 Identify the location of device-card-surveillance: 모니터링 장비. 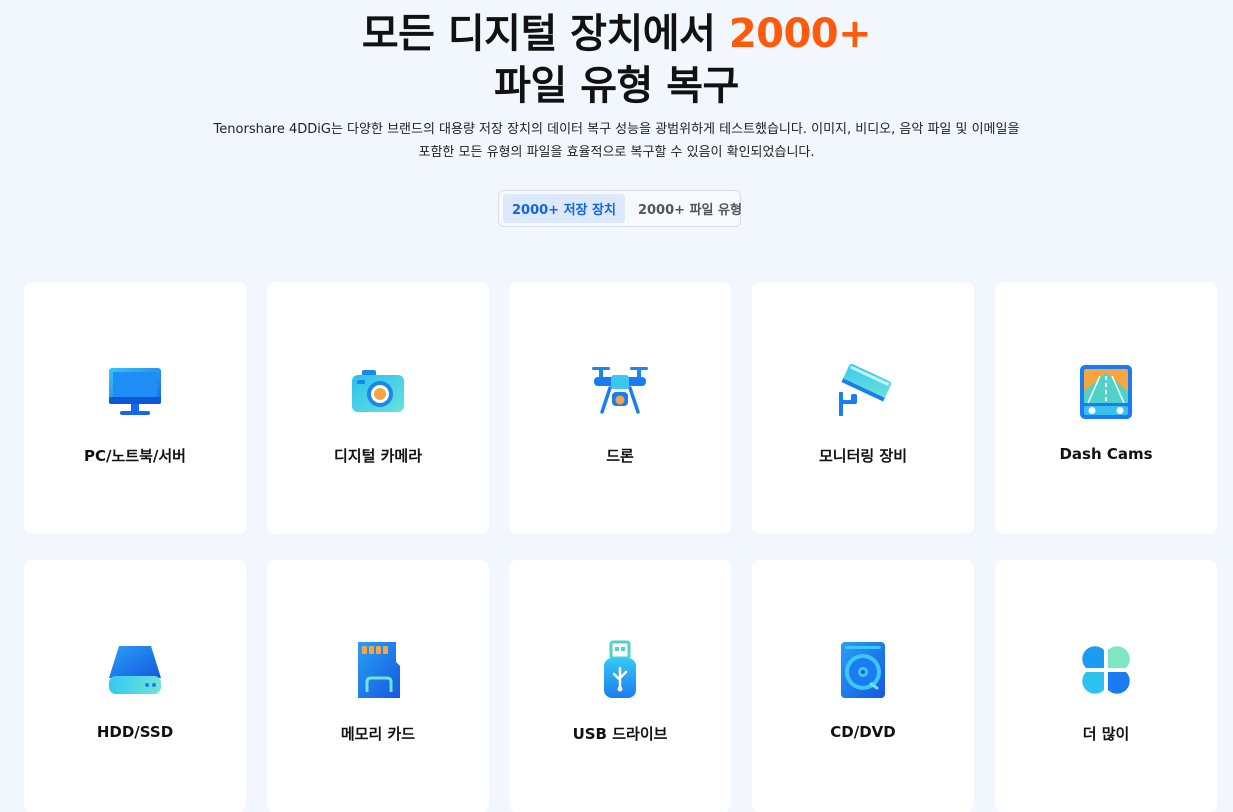
(863, 408).